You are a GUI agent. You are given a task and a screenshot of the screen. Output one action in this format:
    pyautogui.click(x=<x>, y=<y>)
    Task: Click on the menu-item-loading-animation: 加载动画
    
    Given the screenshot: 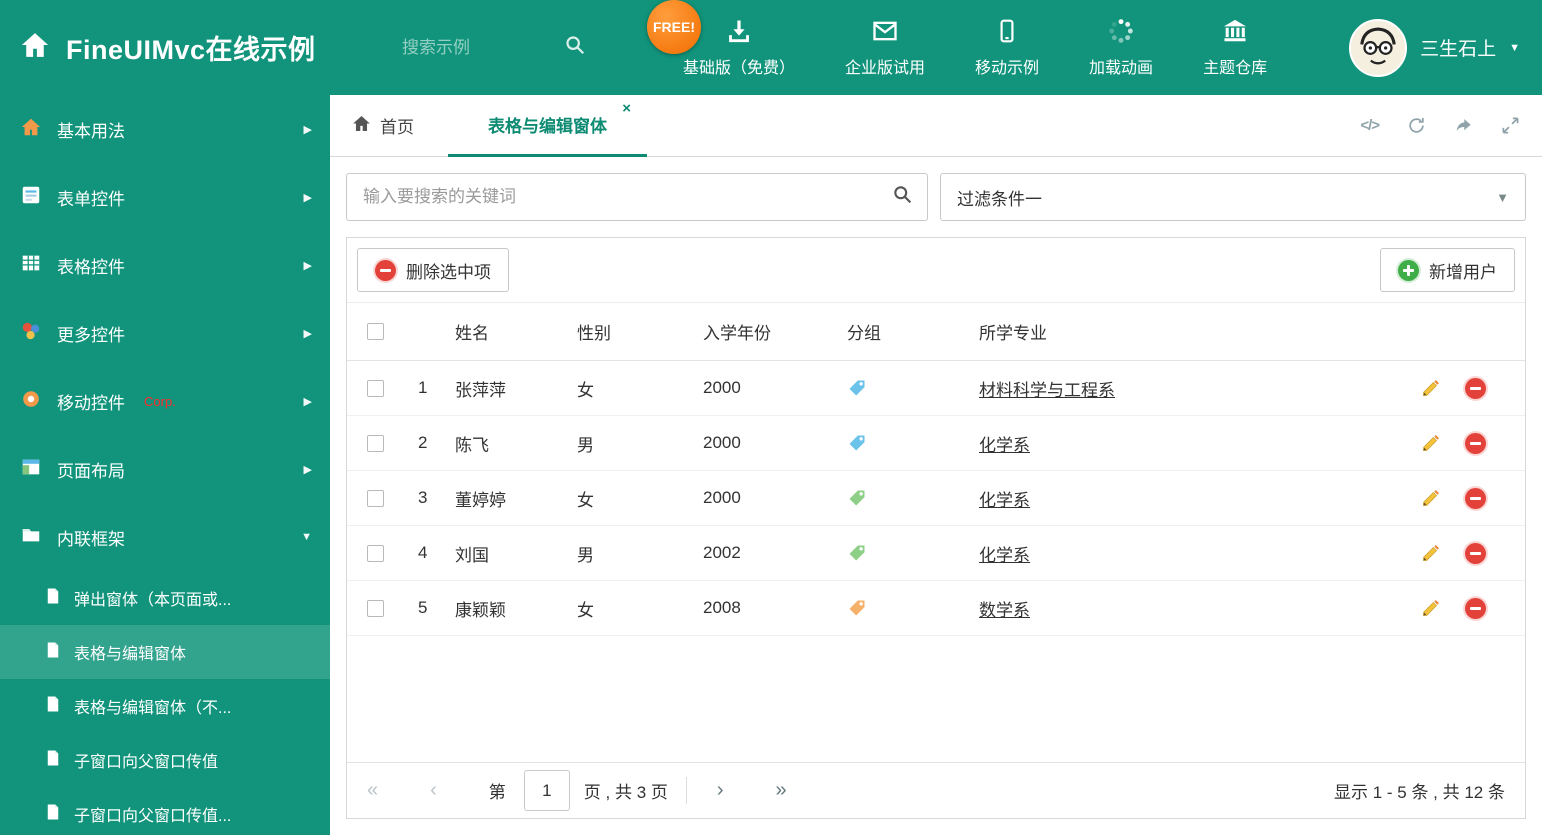 What is the action you would take?
    pyautogui.click(x=1121, y=47)
    